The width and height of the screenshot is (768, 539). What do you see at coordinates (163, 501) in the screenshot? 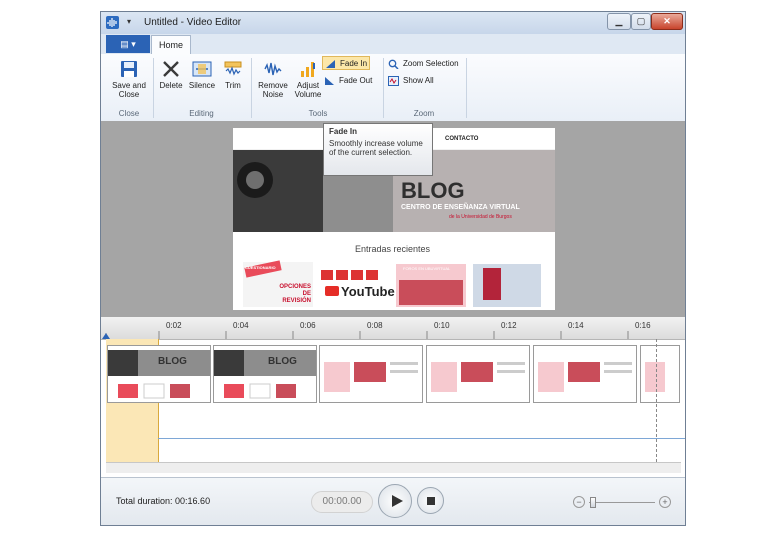
I see `total-duration: Total duration: 00:16.60` at bounding box center [163, 501].